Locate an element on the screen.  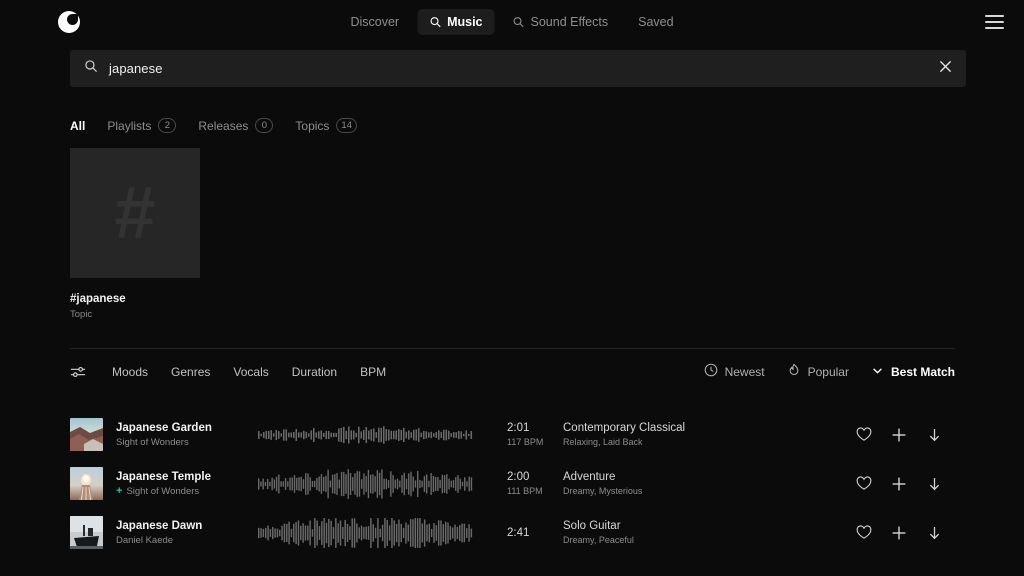
track-artist-line: + Sight of Wonders is located at coordinates (187, 490).